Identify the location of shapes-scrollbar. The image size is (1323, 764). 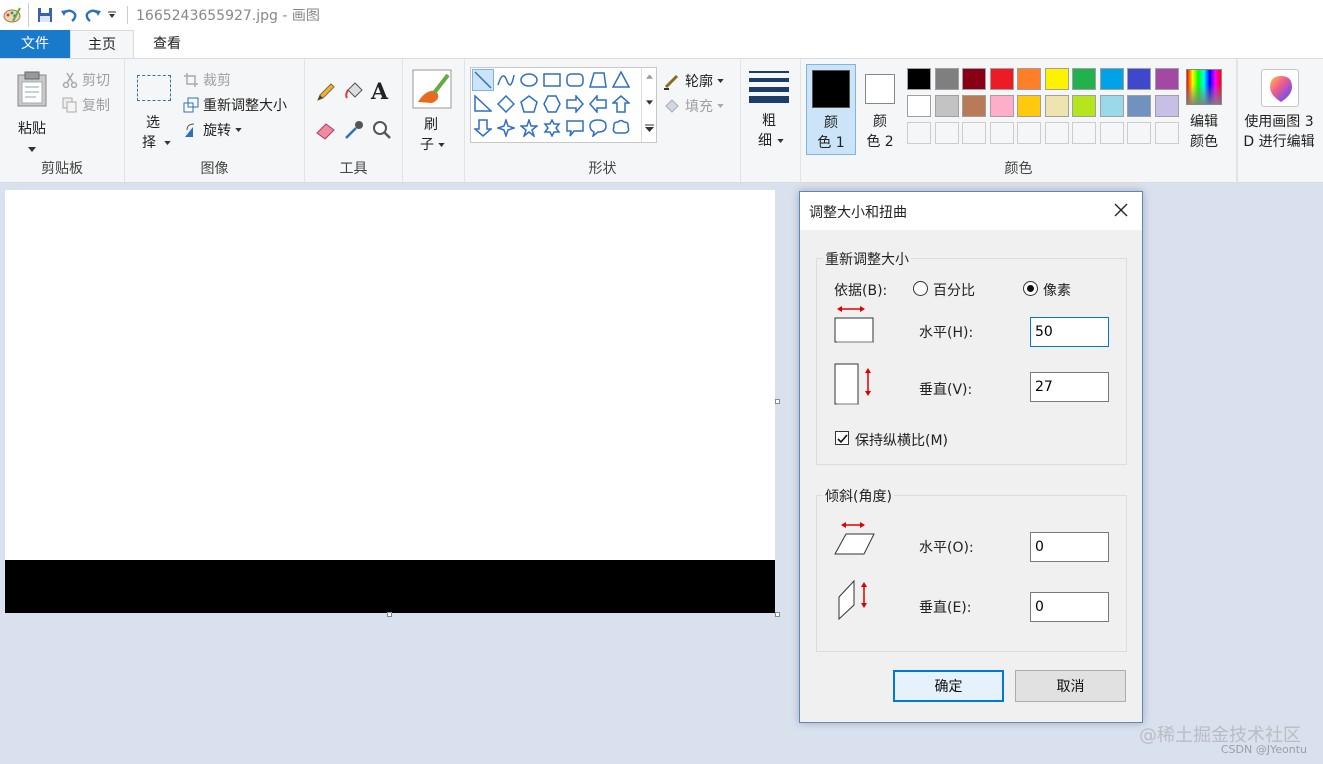
(648, 105).